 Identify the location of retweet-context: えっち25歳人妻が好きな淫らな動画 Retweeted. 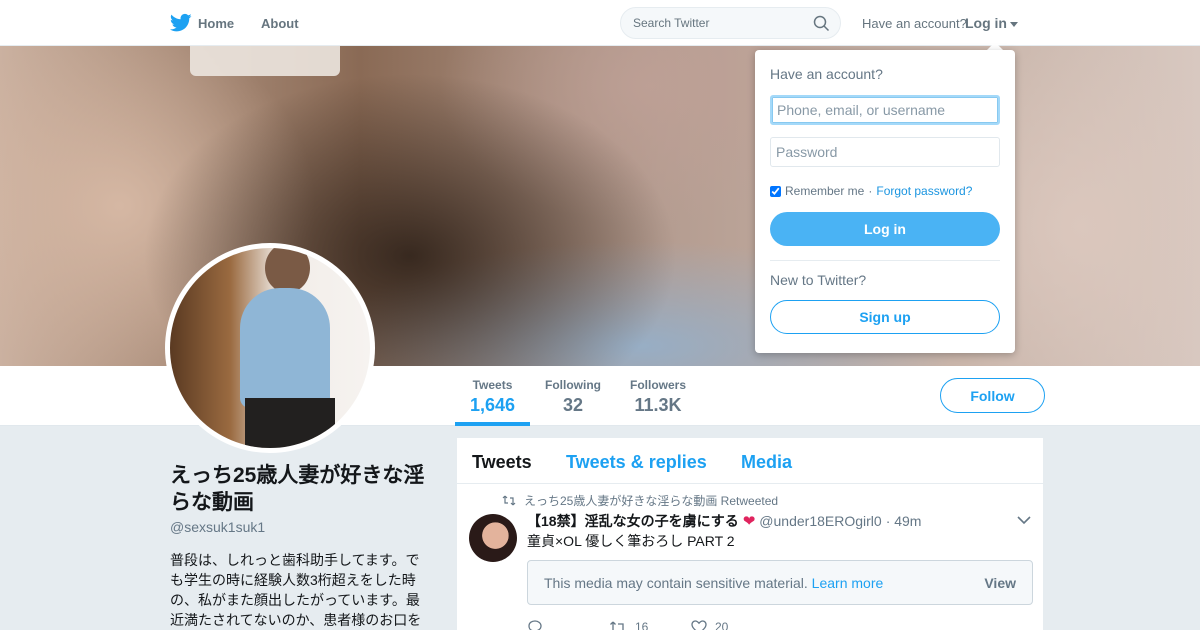
(640, 500).